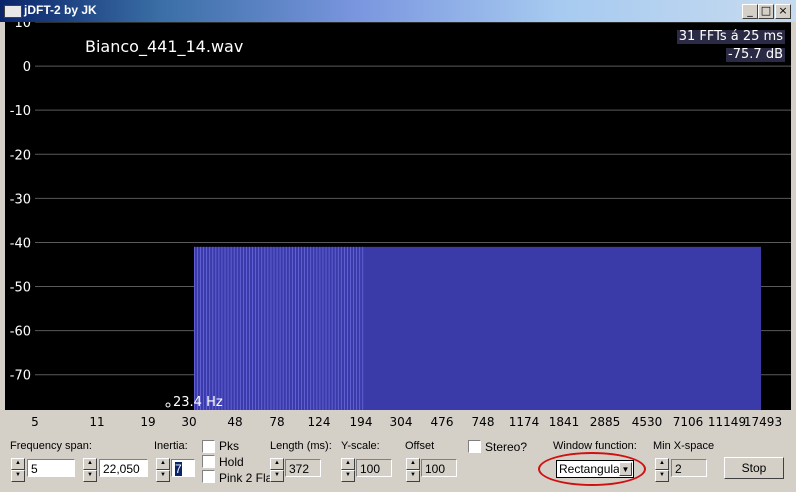 This screenshot has width=796, height=492. I want to click on fft-info-box: 31 FFTs á 25 ms -75.7 dB, so click(730, 45).